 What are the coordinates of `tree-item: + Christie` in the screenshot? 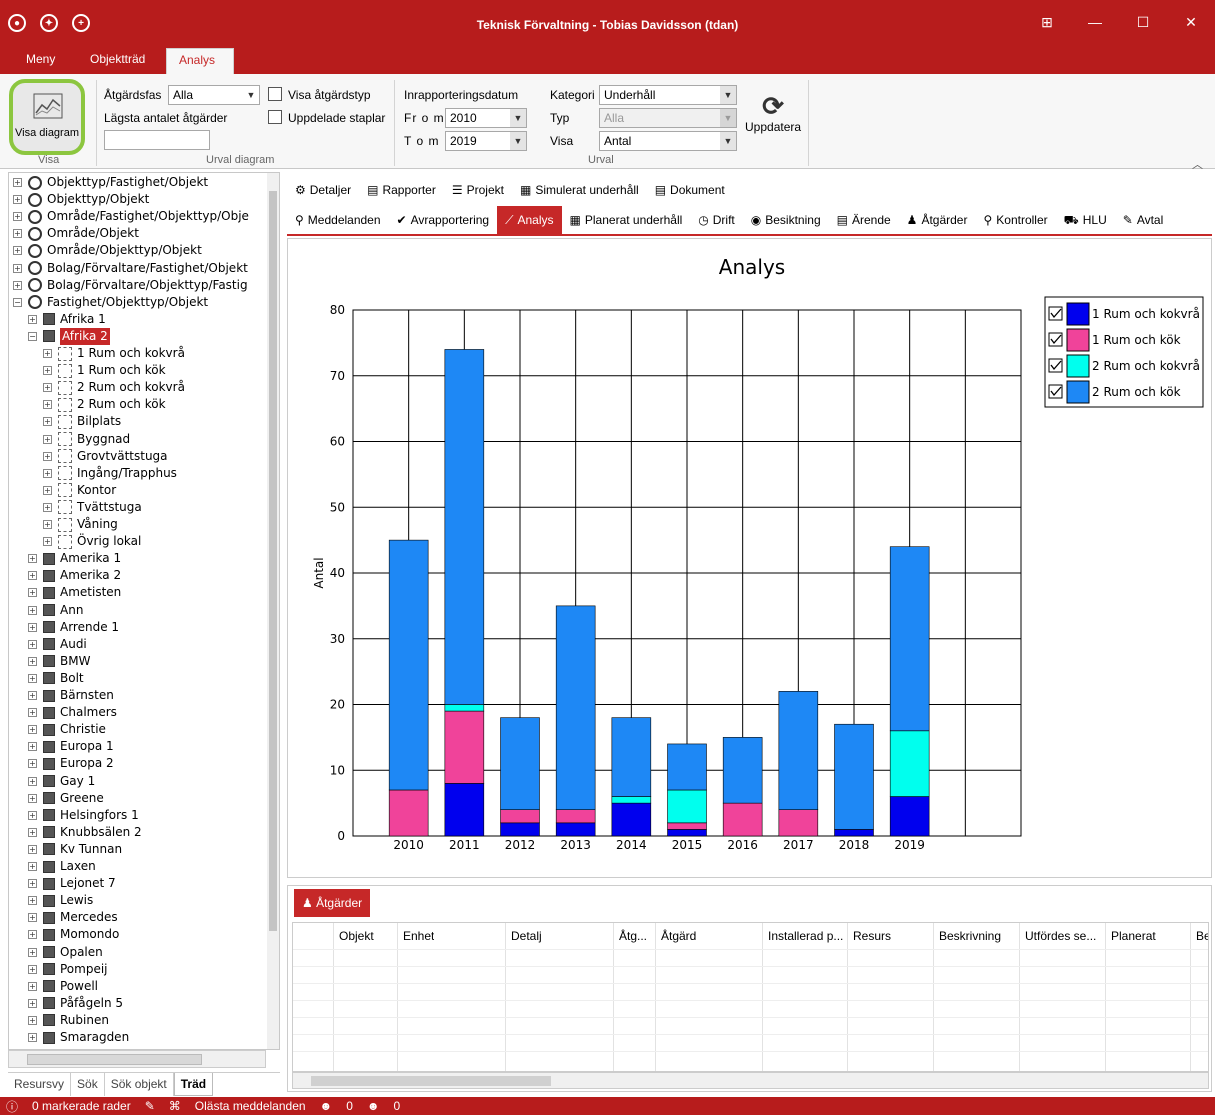 It's located at (67, 729).